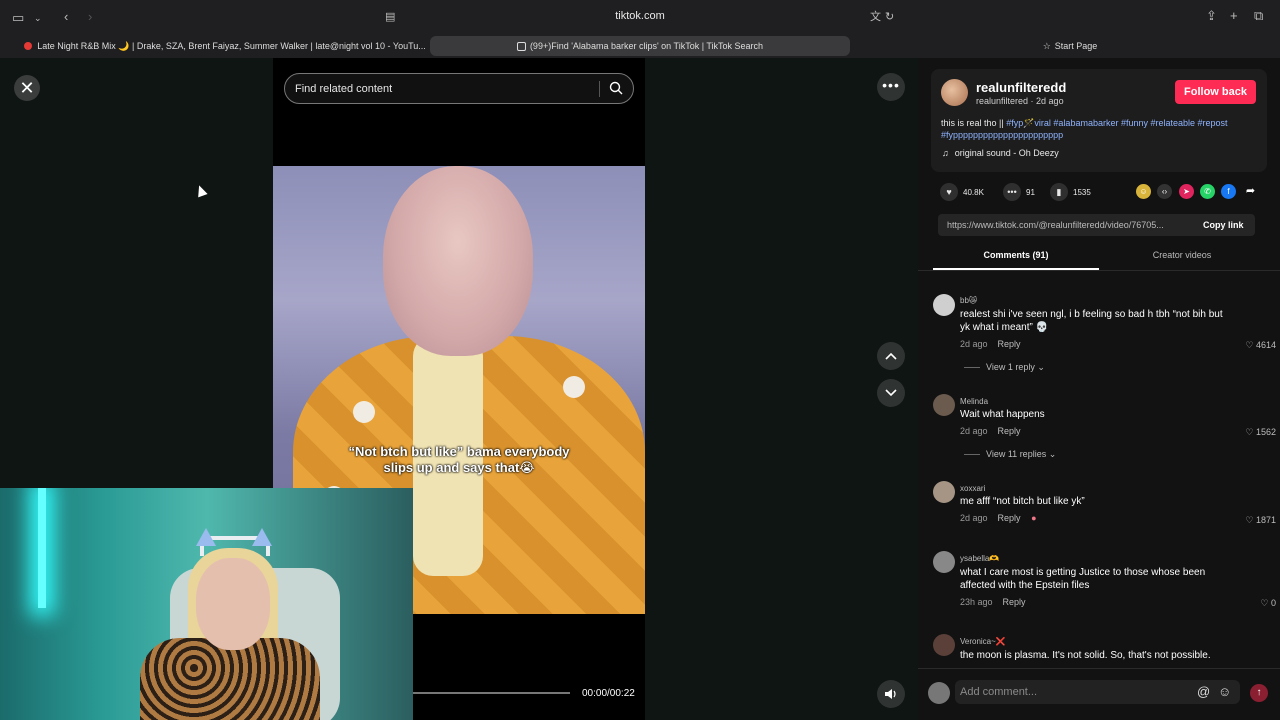  Describe the element at coordinates (1250, 191) in the screenshot. I see `share-arrow-icon: ➦` at that location.